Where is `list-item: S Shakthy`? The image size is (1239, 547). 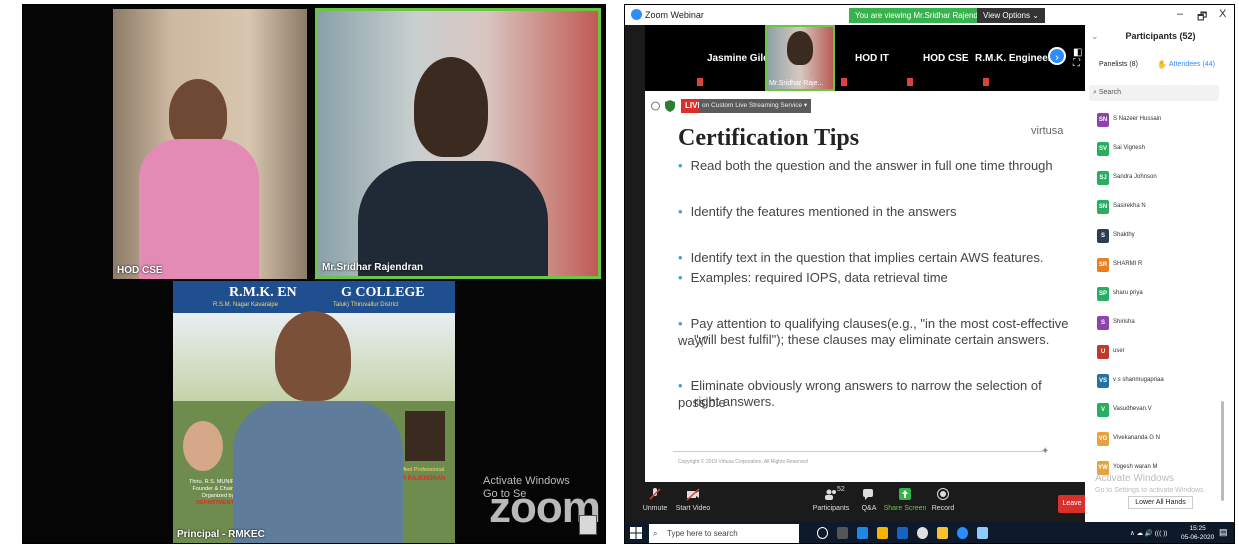 list-item: S Shakthy is located at coordinates (1162, 238).